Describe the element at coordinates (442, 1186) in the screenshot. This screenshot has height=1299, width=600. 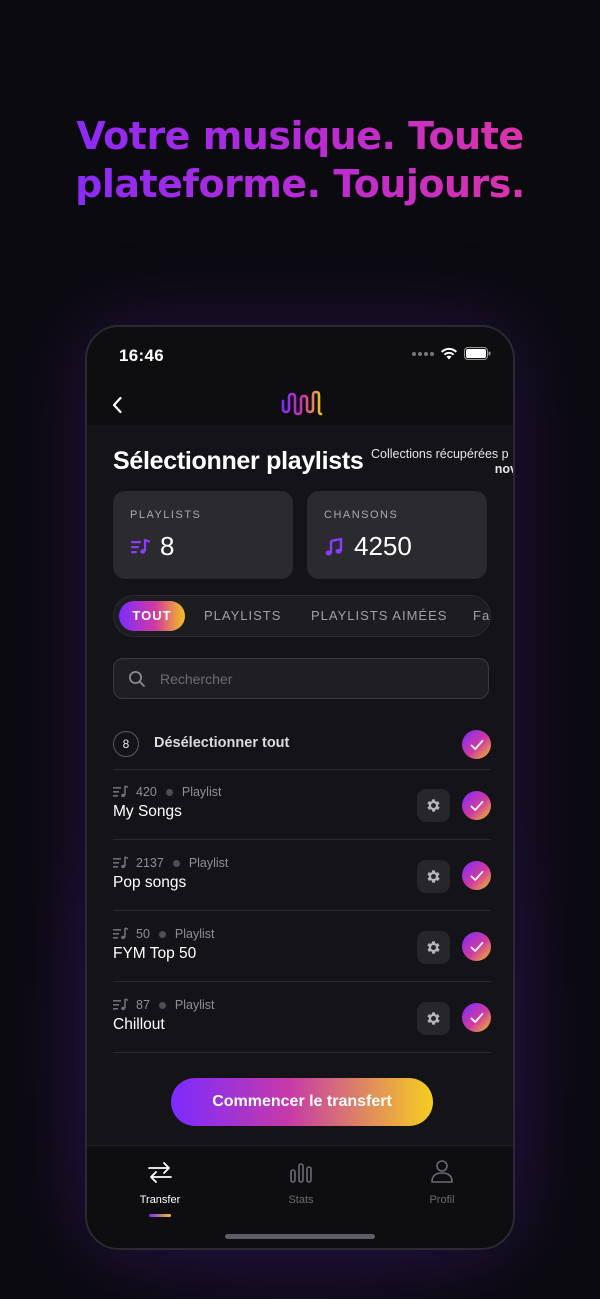
I see `tab-profile: Profil` at that location.